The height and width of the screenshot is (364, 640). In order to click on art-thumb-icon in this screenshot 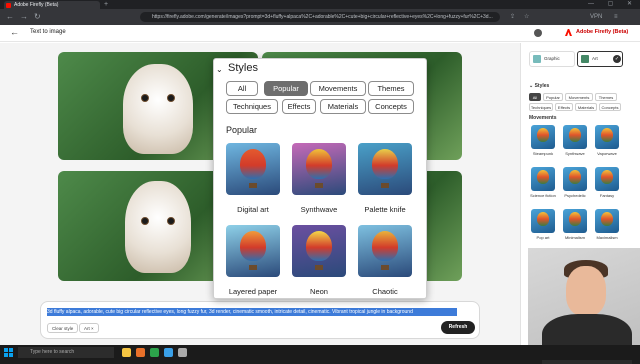, I will do `click(585, 59)`.